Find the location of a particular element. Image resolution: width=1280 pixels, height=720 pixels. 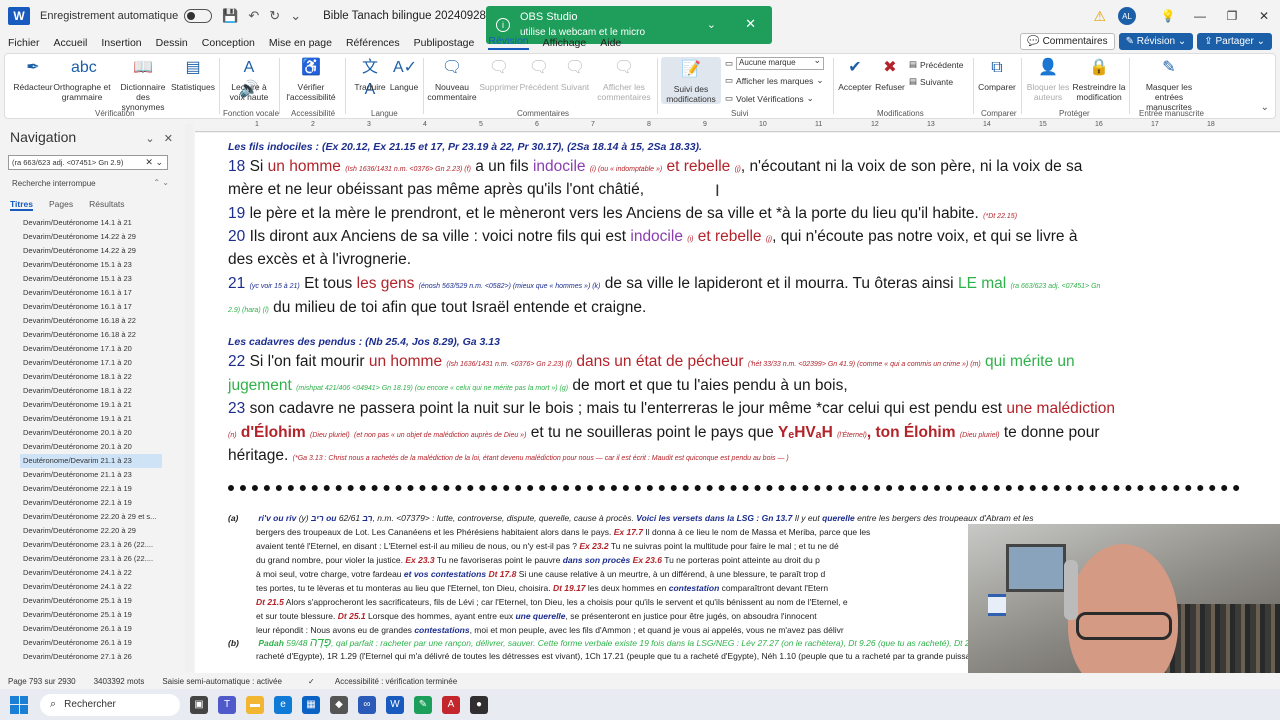

markup-dropdown: Aucune marque is located at coordinates (780, 62).